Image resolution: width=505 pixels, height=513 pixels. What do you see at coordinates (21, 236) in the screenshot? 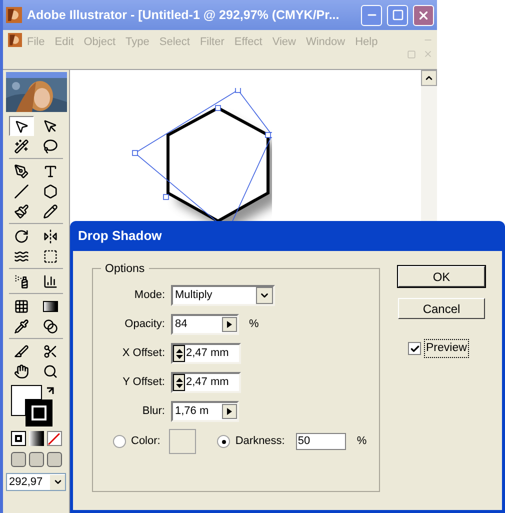
I see `rotate-icon` at bounding box center [21, 236].